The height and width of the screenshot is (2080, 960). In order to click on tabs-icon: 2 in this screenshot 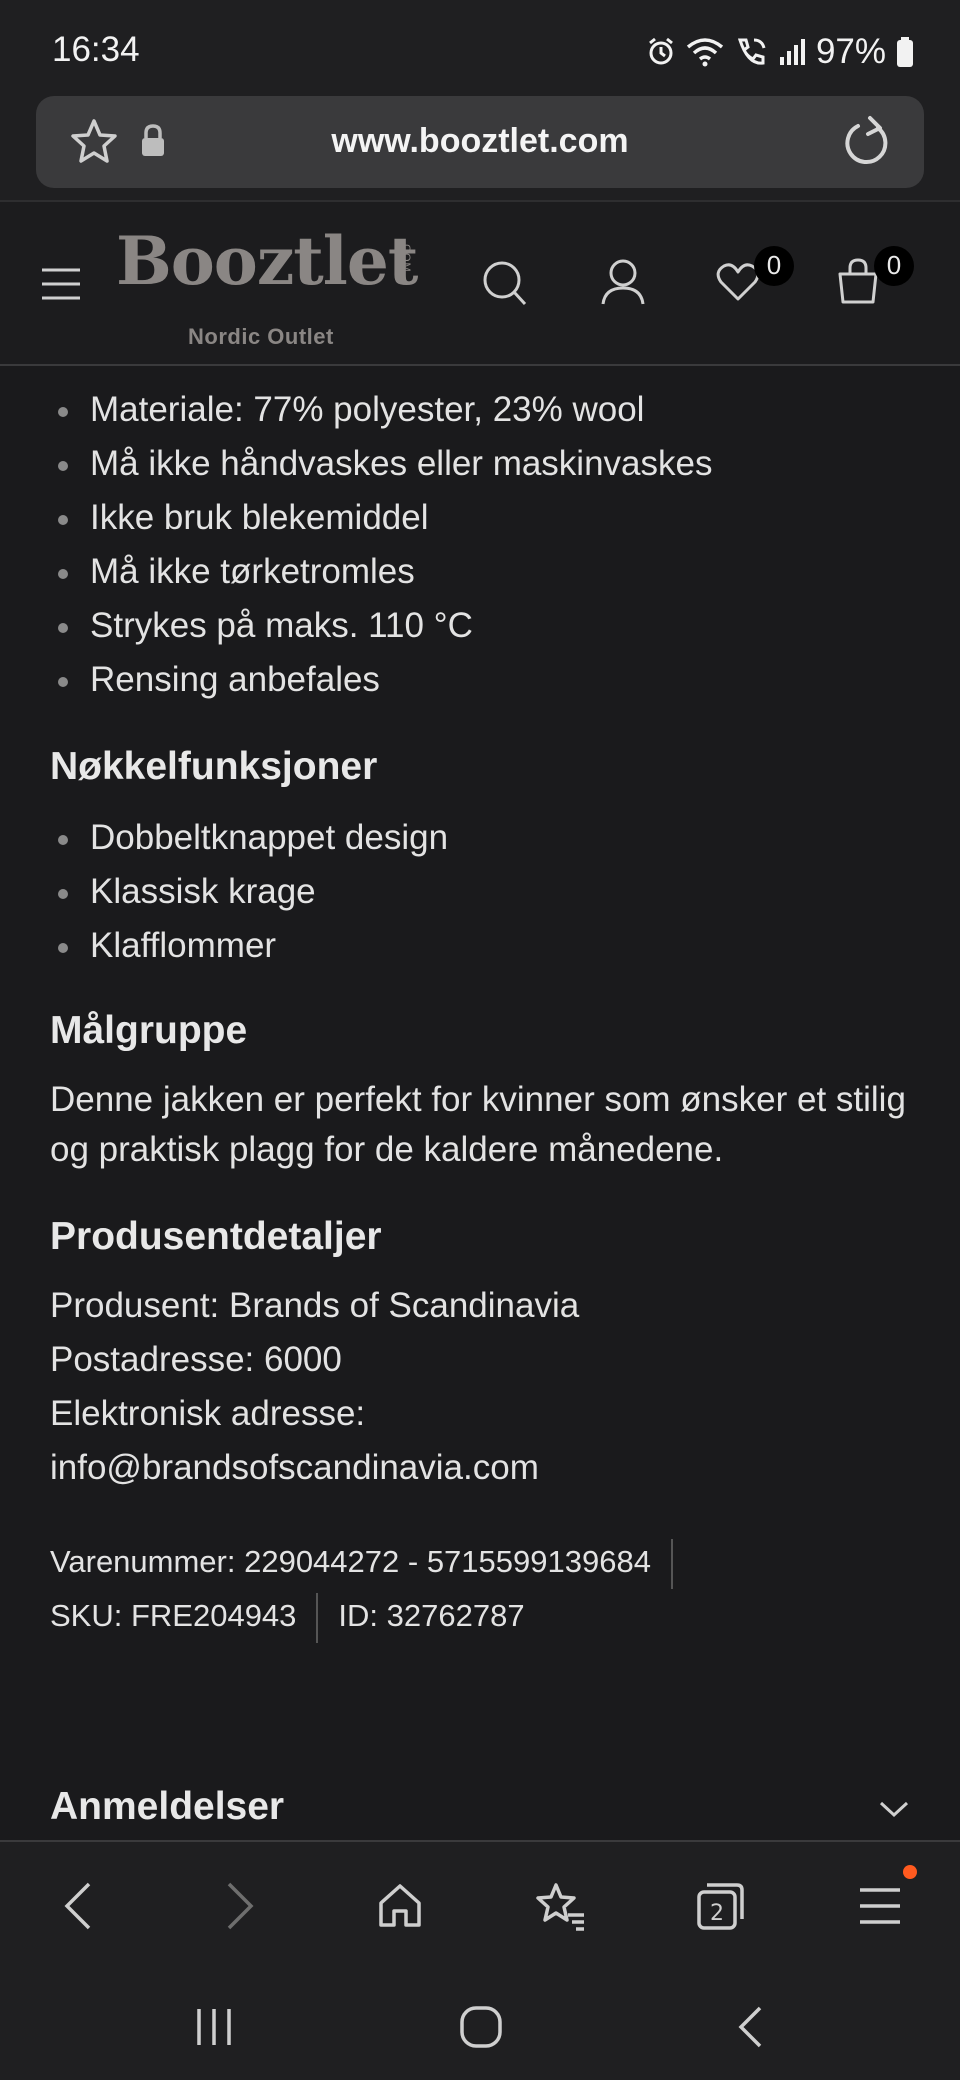, I will do `click(720, 1906)`.